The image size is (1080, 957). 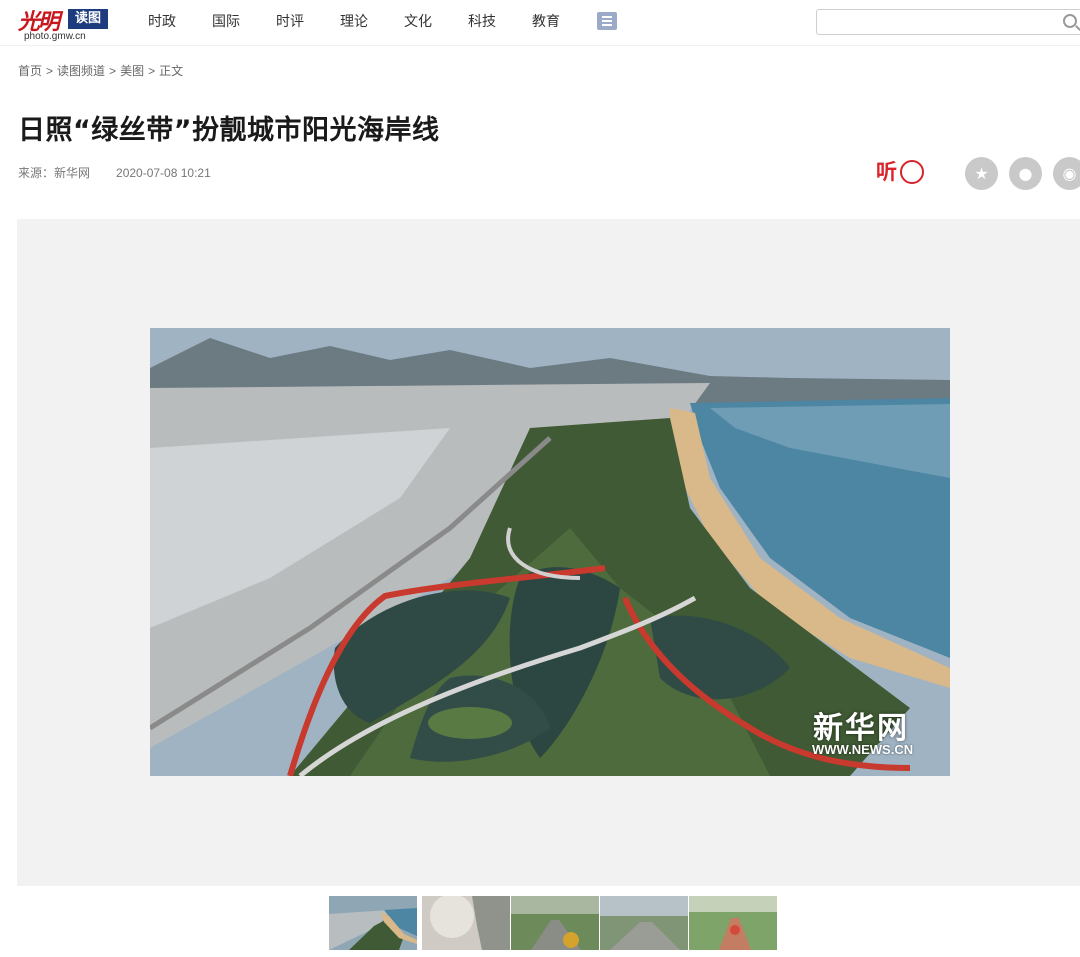 I want to click on article-source: 来源：新华网, so click(x=54, y=173).